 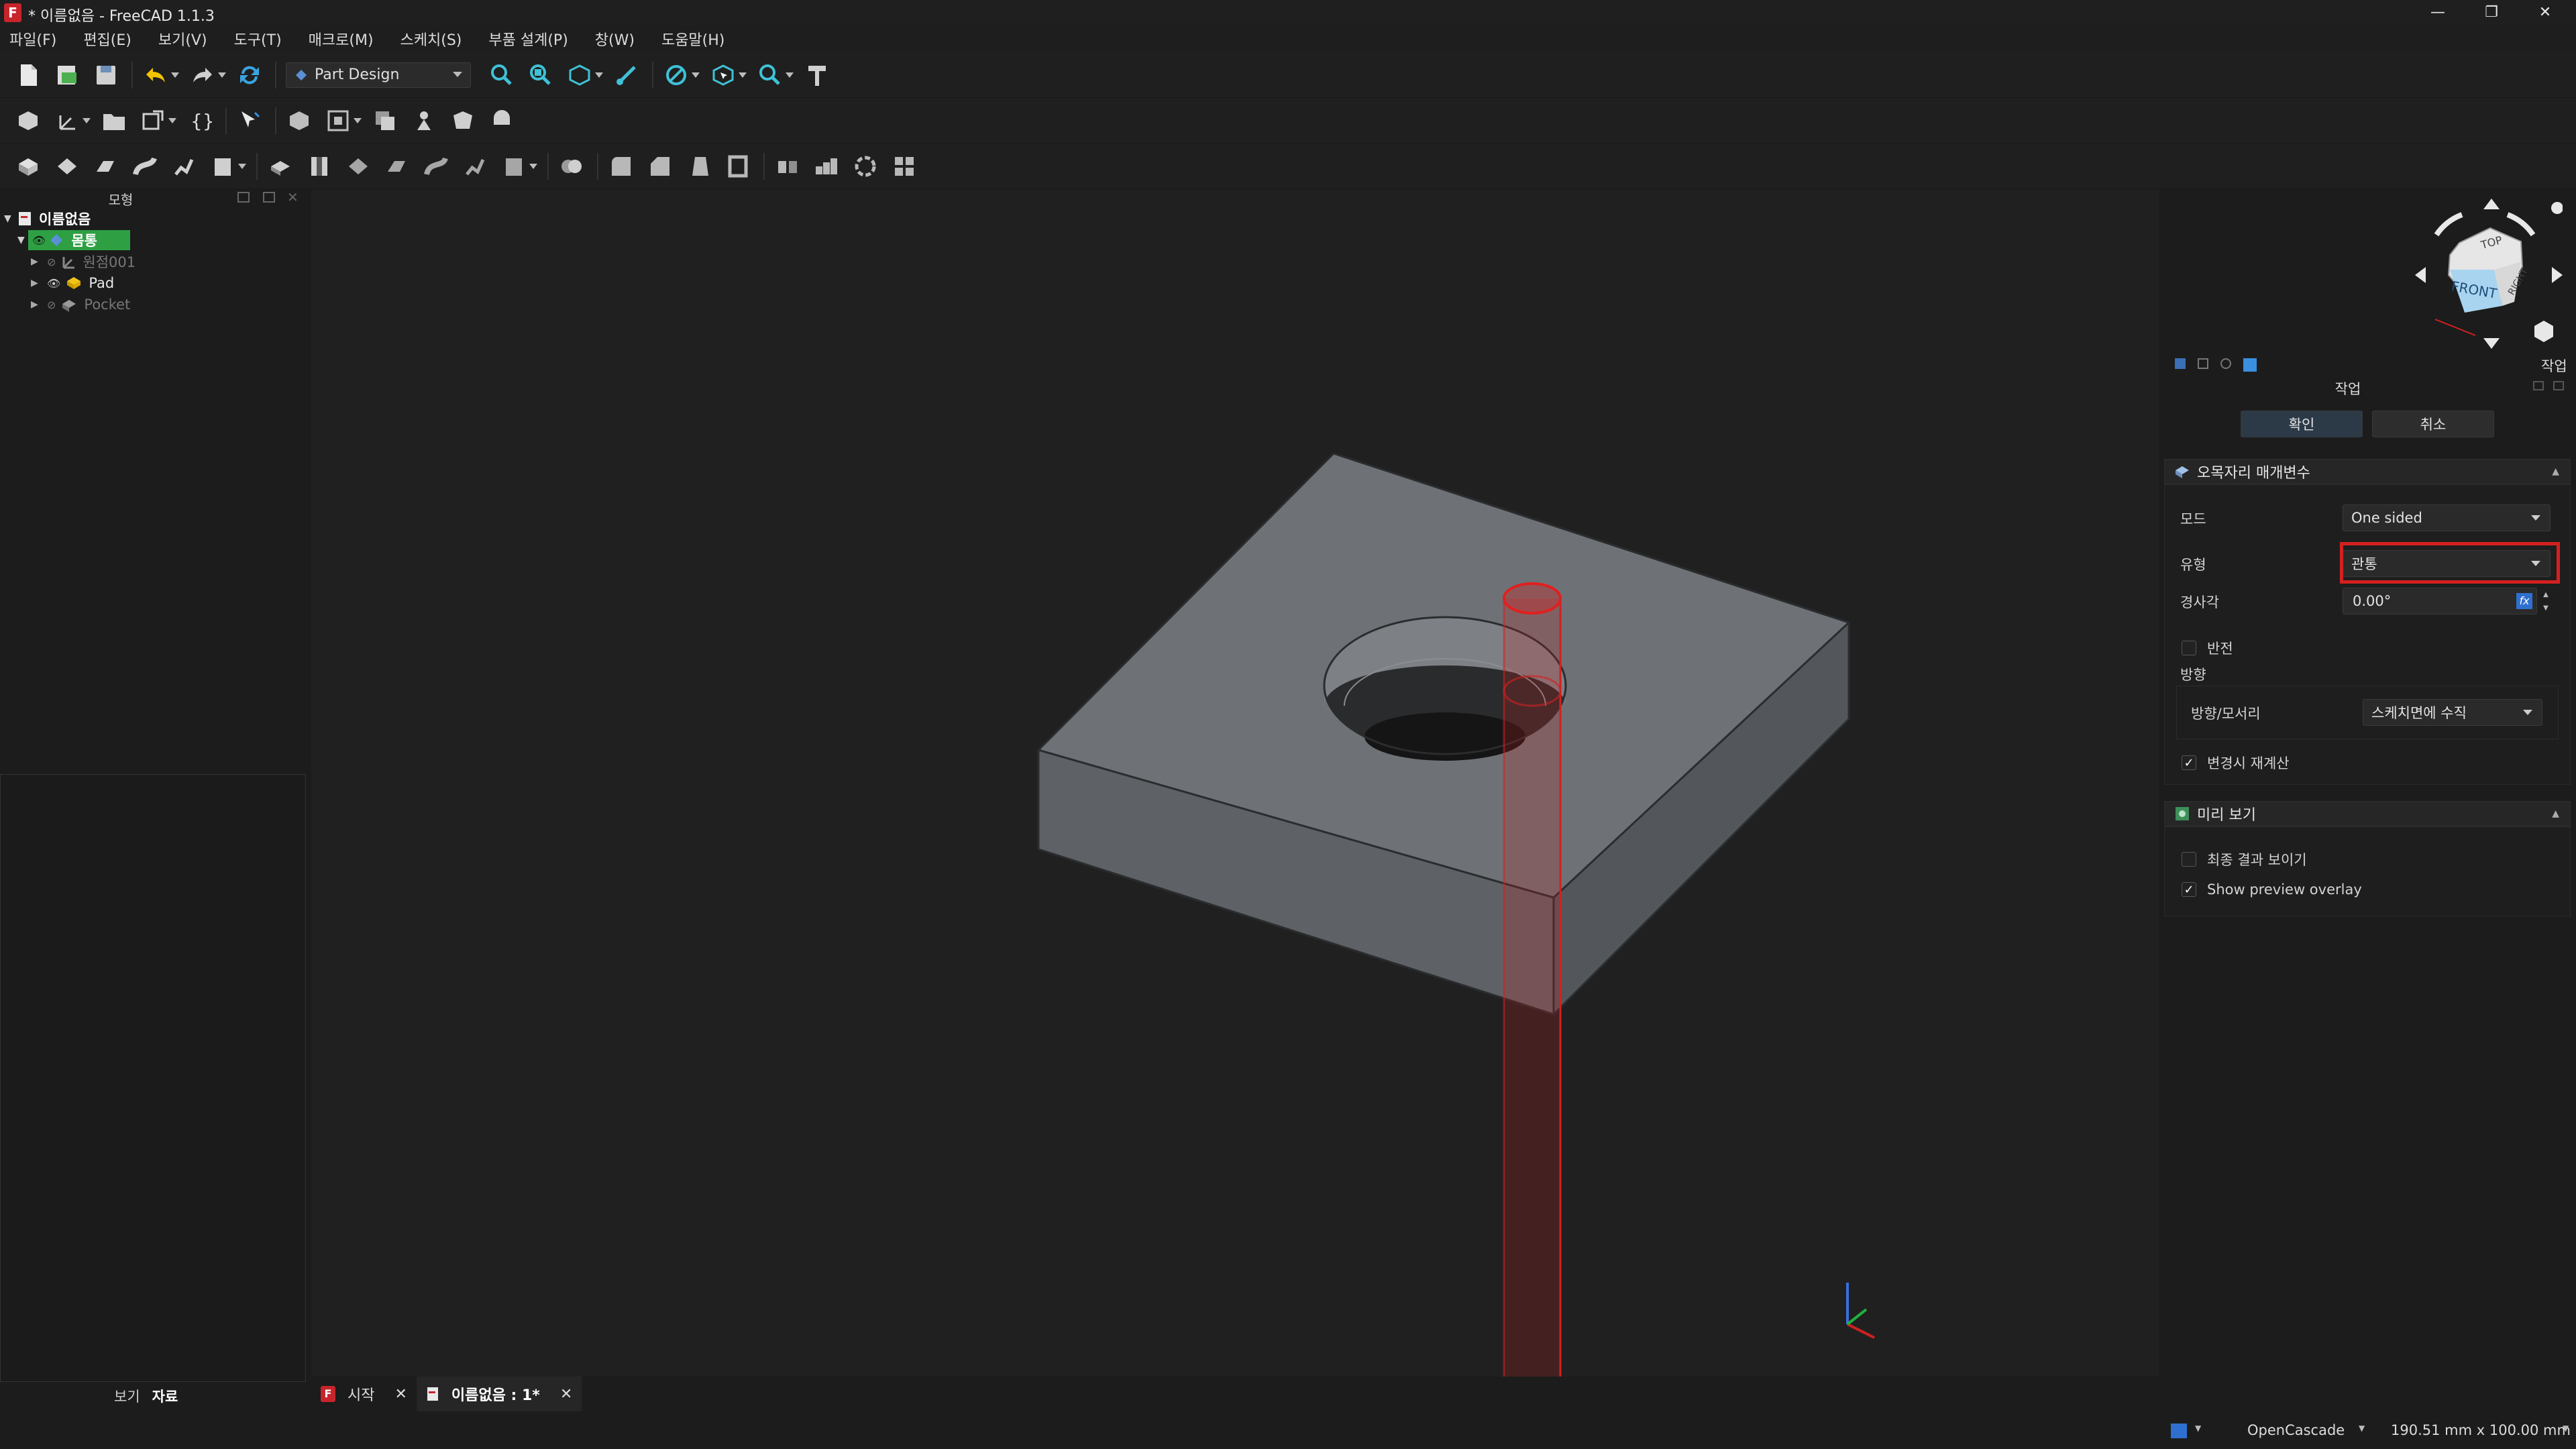 I want to click on panel-close-icon: ✕, so click(x=293, y=197).